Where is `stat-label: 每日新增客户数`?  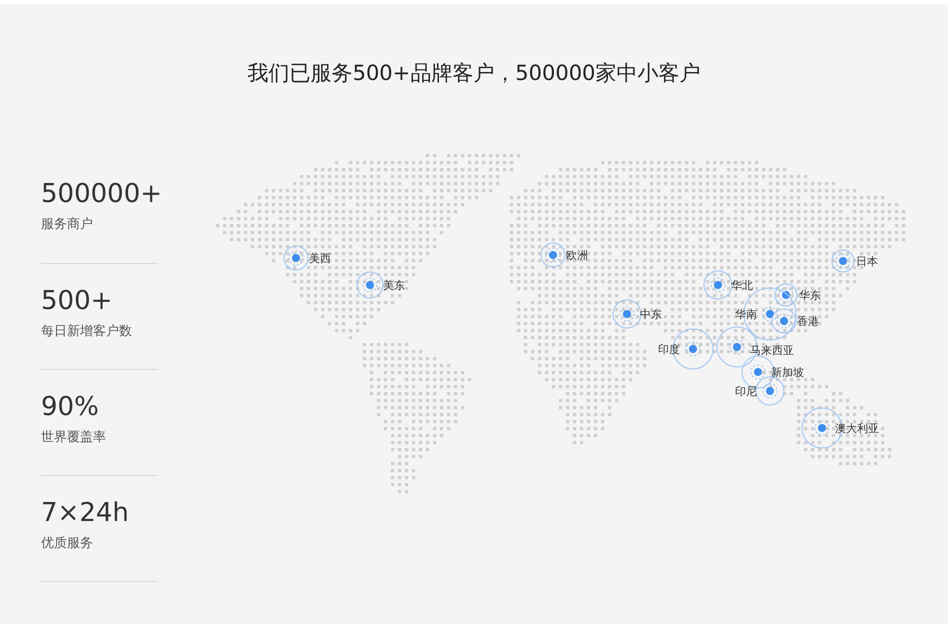
stat-label: 每日新增客户数 is located at coordinates (87, 331).